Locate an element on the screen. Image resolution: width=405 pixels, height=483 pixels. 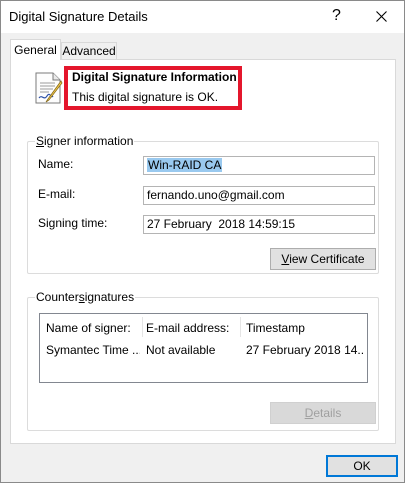
help-icon: ? is located at coordinates (336, 15).